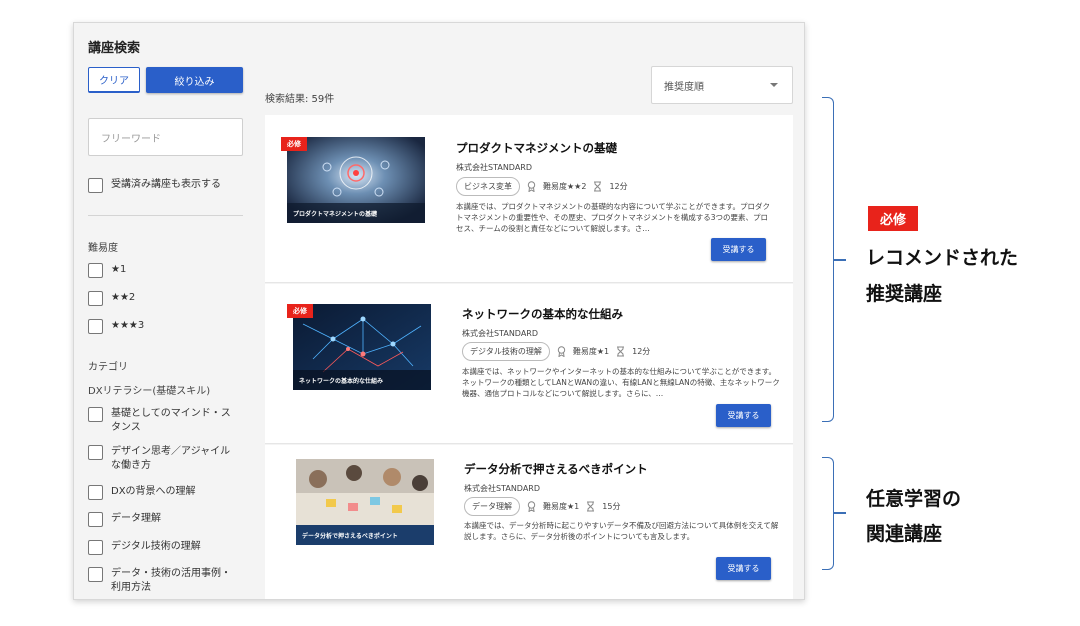  What do you see at coordinates (506, 351) in the screenshot?
I see `category-pill: デジタル技術の理解` at bounding box center [506, 351].